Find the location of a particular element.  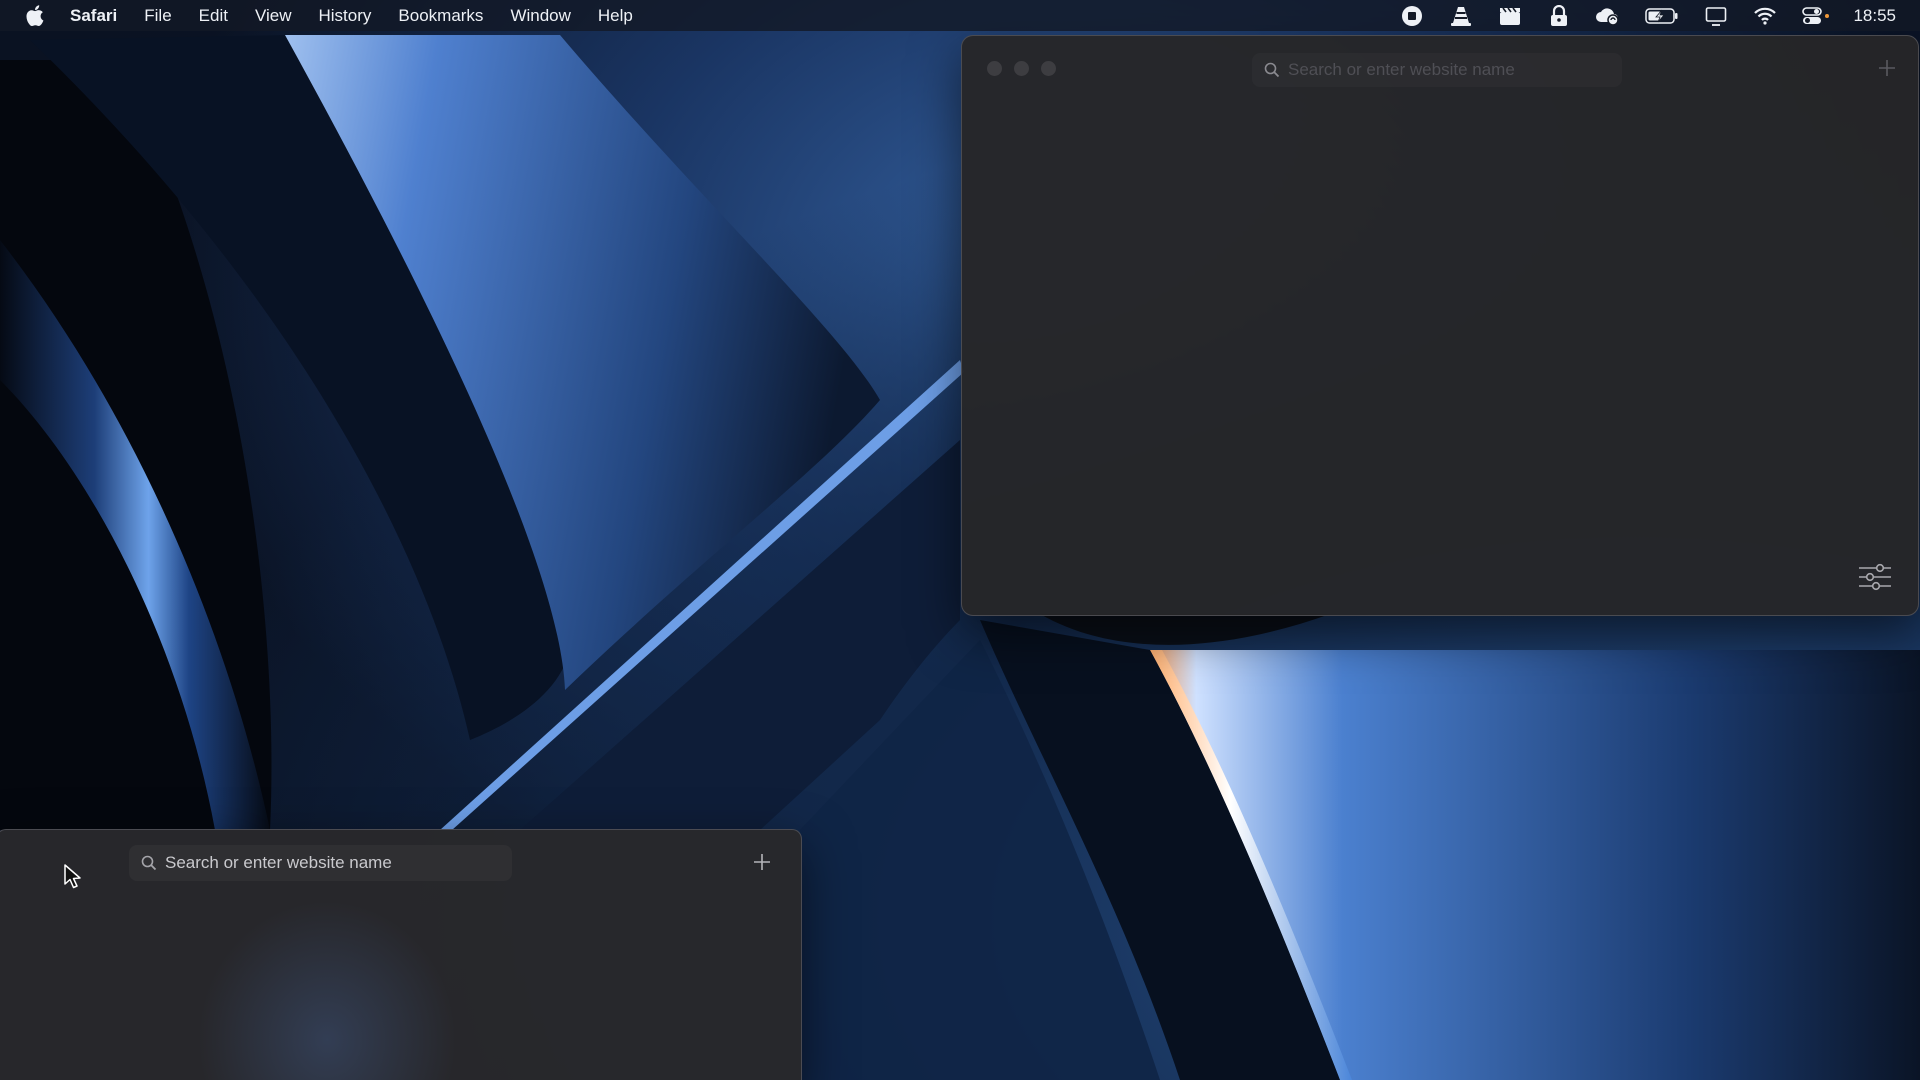

wifi-icon is located at coordinates (1765, 16).